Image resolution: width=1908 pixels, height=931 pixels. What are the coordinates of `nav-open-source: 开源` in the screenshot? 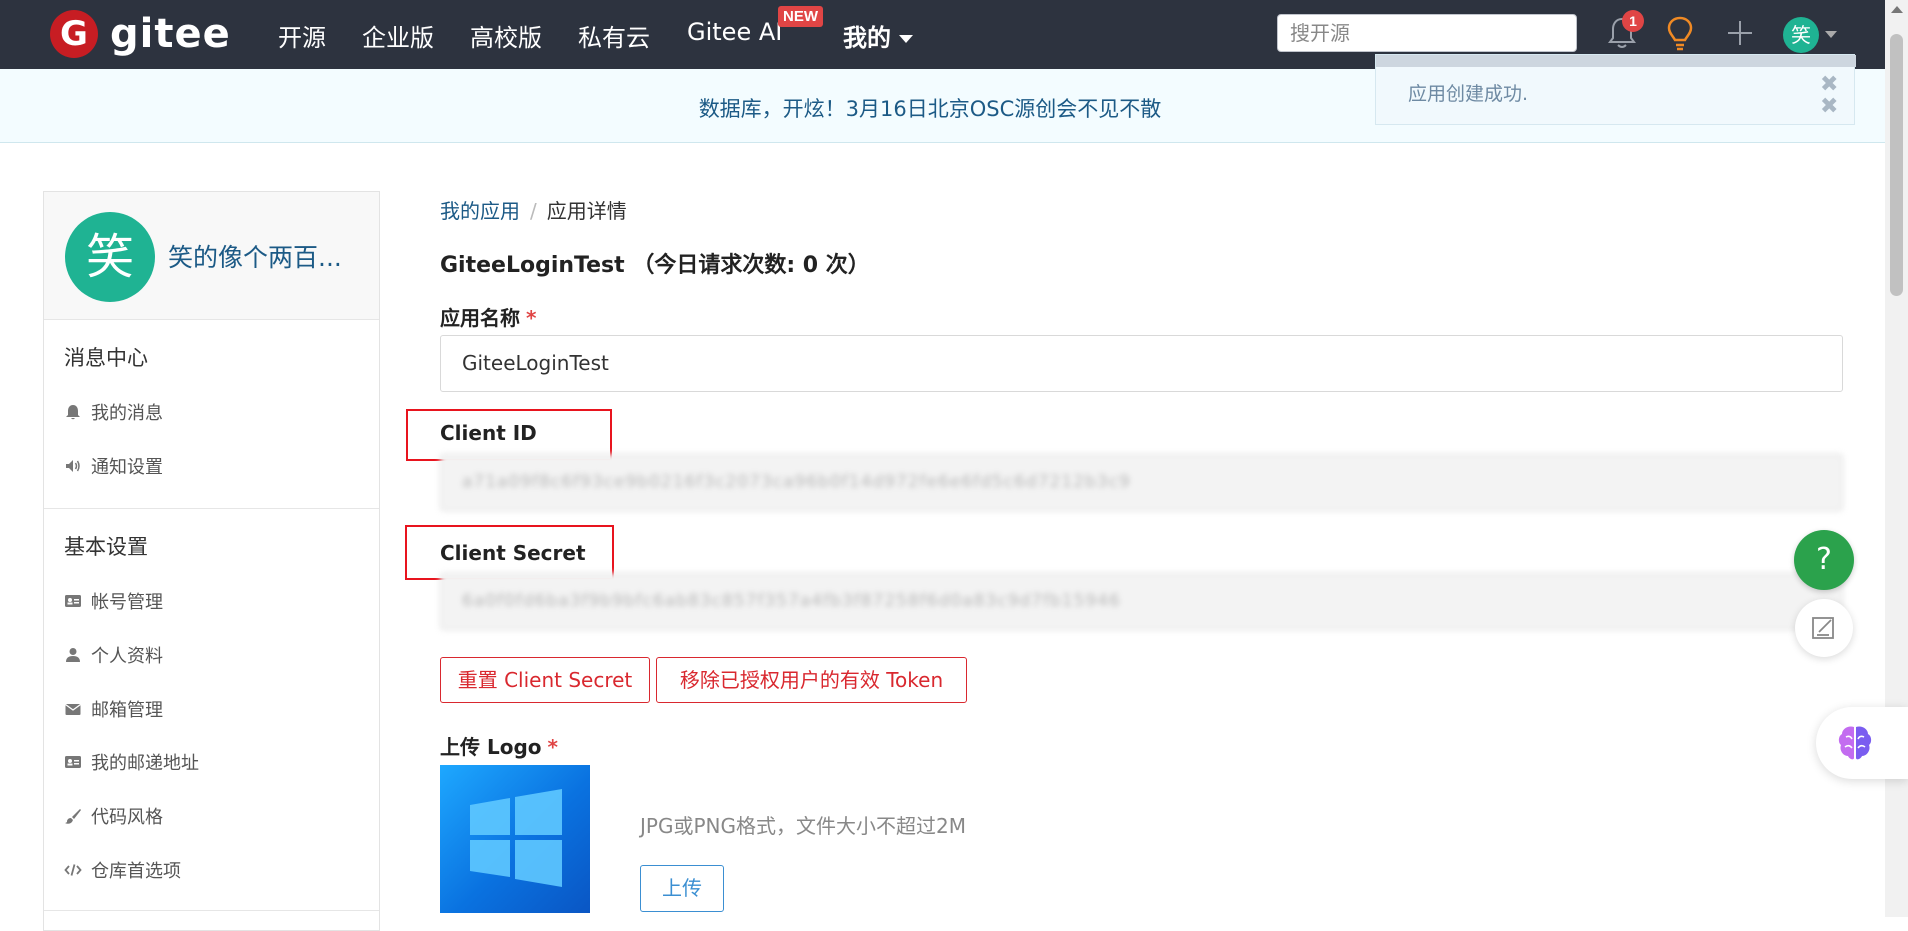 It's located at (302, 35).